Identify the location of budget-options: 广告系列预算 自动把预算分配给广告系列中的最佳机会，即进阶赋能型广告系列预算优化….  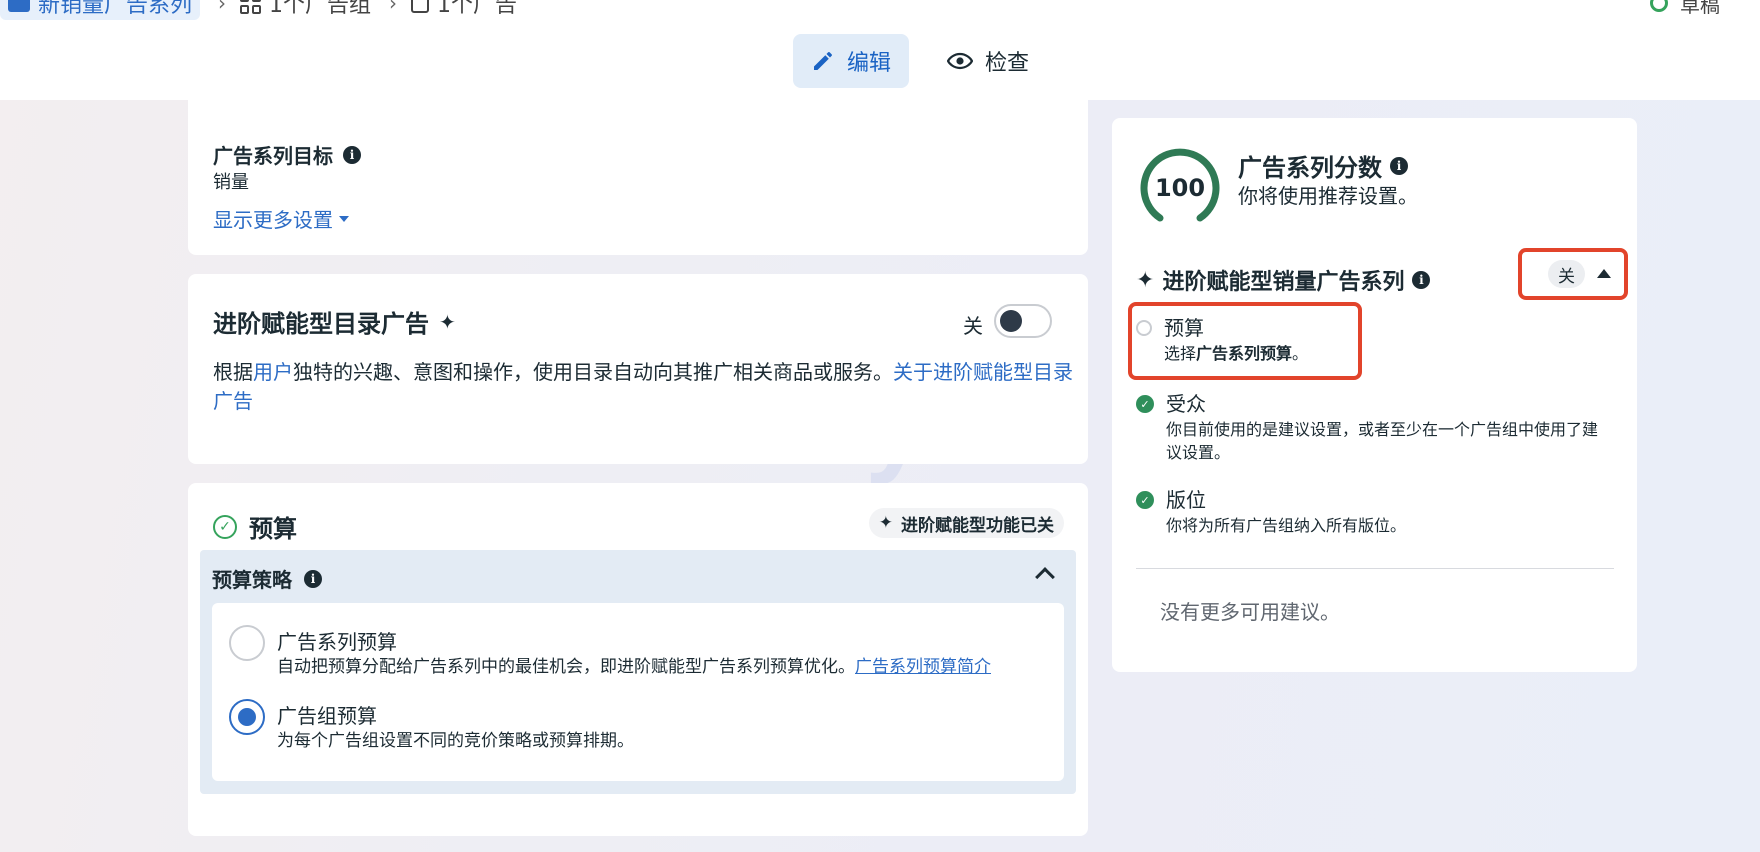
(638, 692).